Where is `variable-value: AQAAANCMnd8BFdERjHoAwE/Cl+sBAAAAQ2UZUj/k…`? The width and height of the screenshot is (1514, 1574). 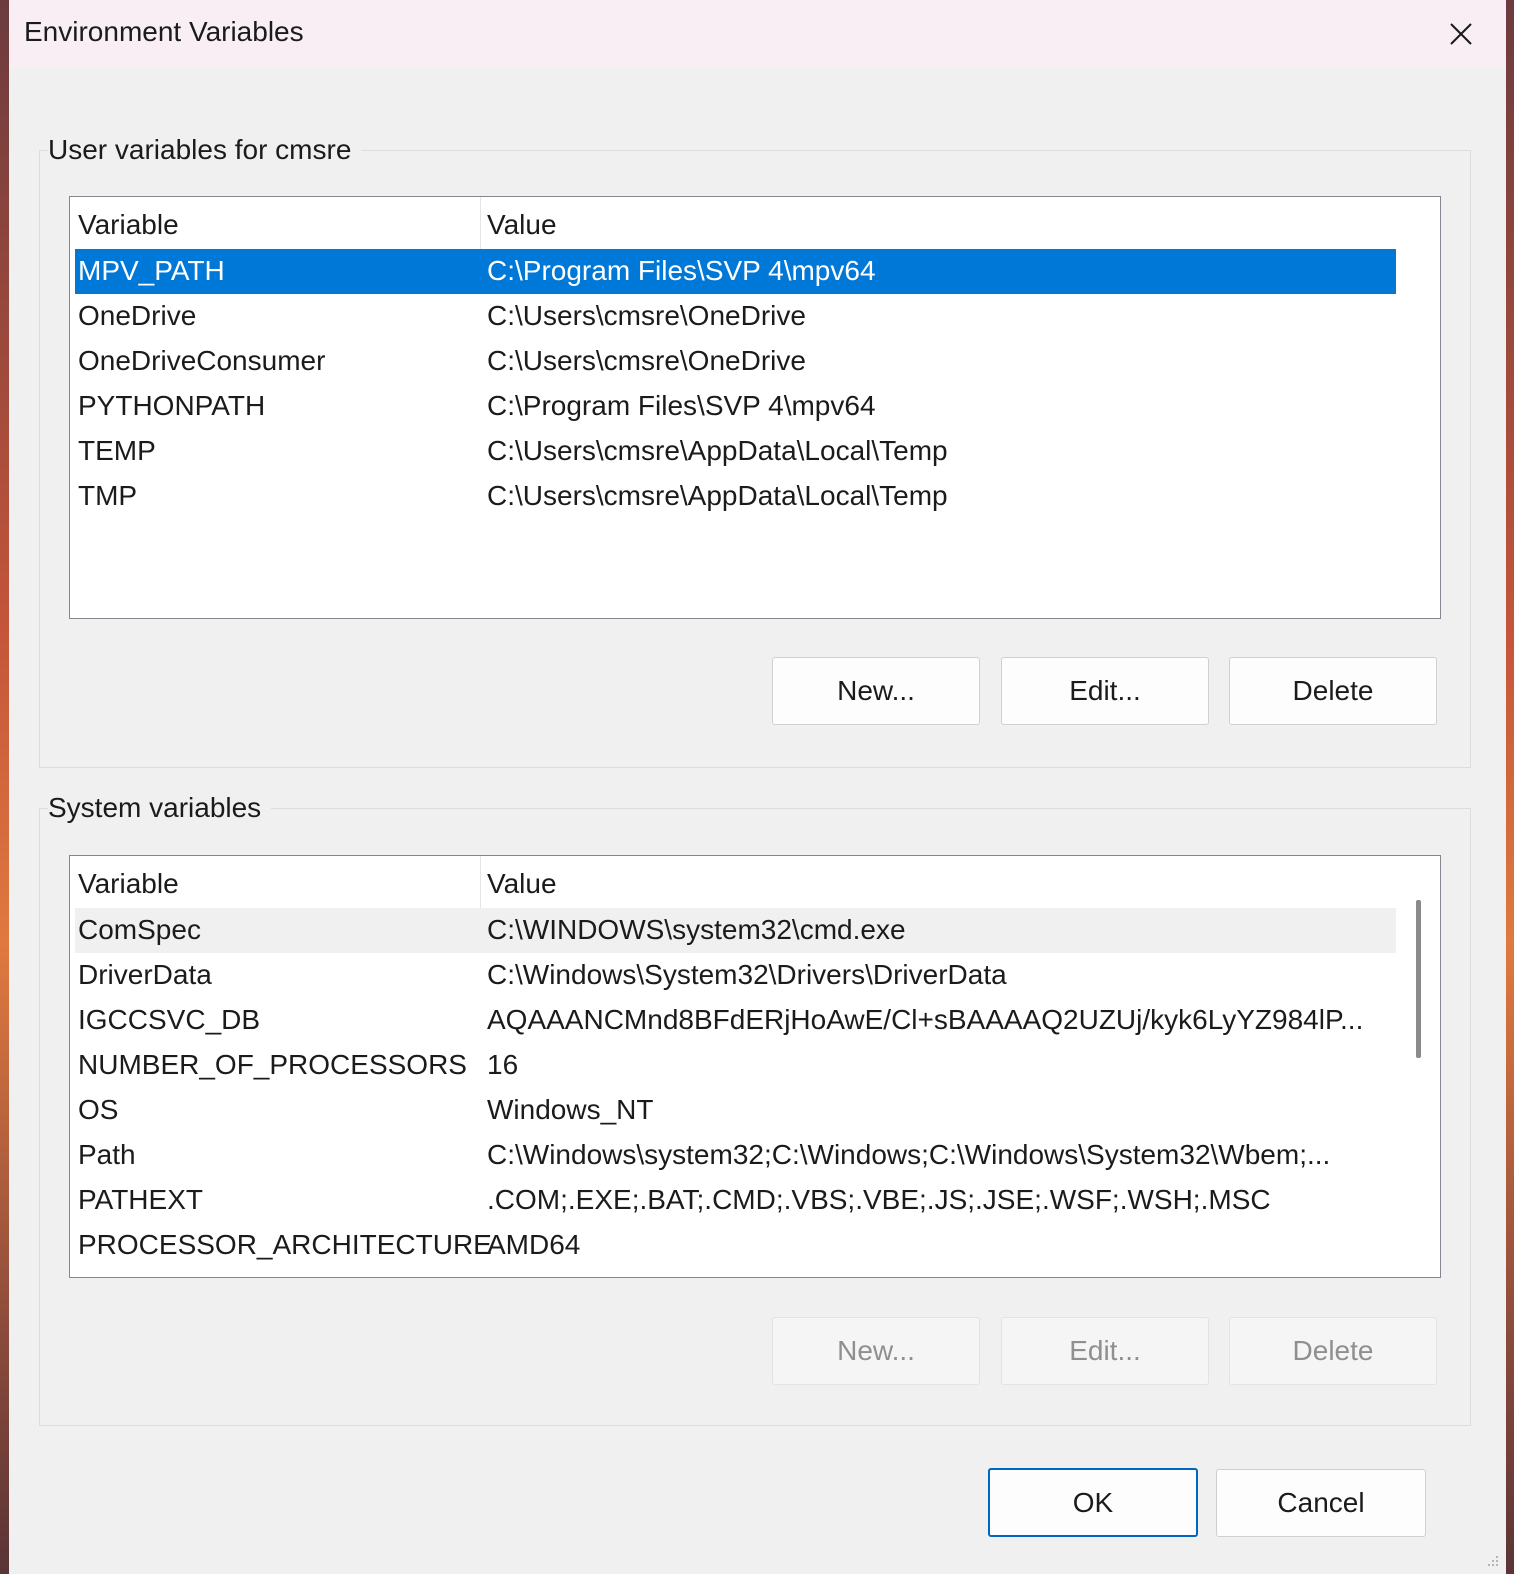
variable-value: AQAAANCMnd8BFdERjHoAwE/Cl+sBAAAAQ2UZUj/k… is located at coordinates (925, 1019).